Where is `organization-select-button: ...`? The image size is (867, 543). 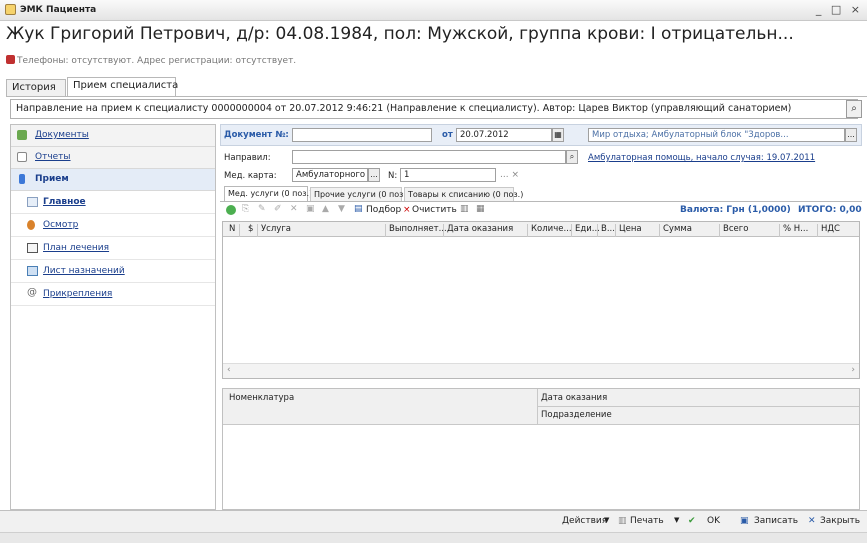
organization-select-button: ... is located at coordinates (851, 135).